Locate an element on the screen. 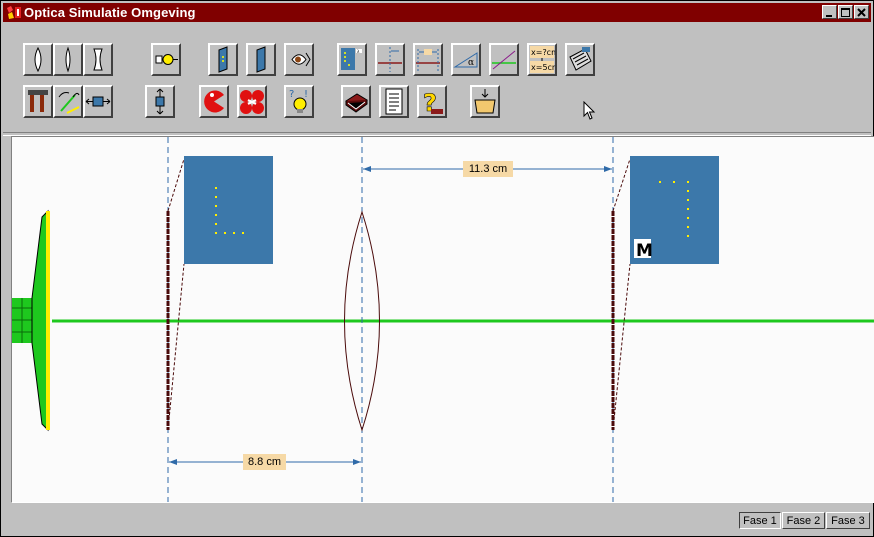 The height and width of the screenshot is (537, 874). rotate-button is located at coordinates (68, 101).